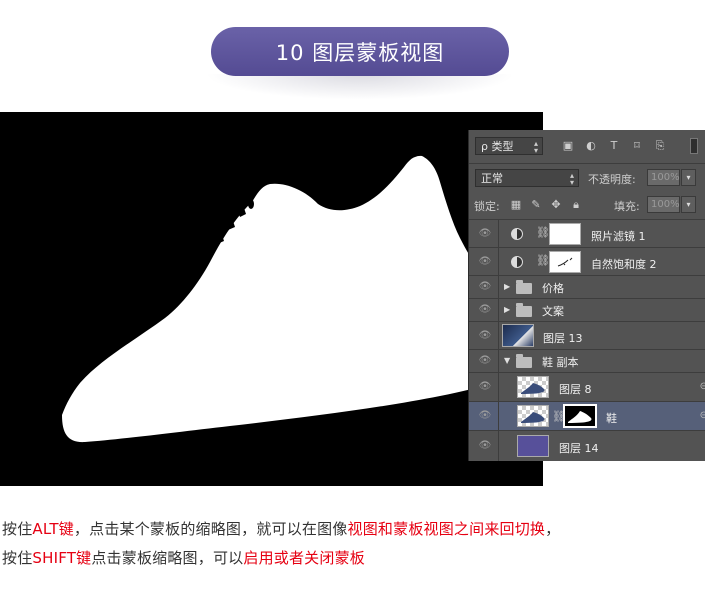 The height and width of the screenshot is (592, 705). What do you see at coordinates (587, 360) in the screenshot?
I see `layer-row-group-shoe-copy: 👁︎ ▼ 鞋 副本` at bounding box center [587, 360].